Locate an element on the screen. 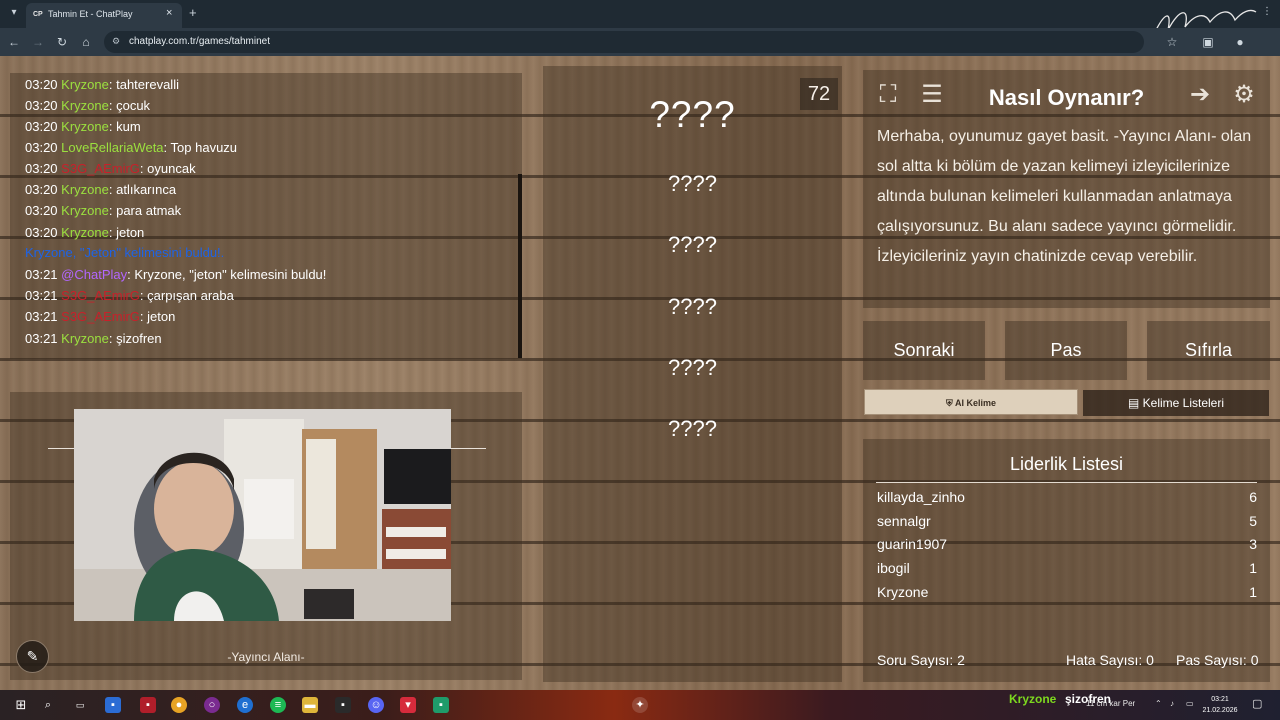 The width and height of the screenshot is (1280, 720). chat-username: @ChatPlay is located at coordinates (94, 274).